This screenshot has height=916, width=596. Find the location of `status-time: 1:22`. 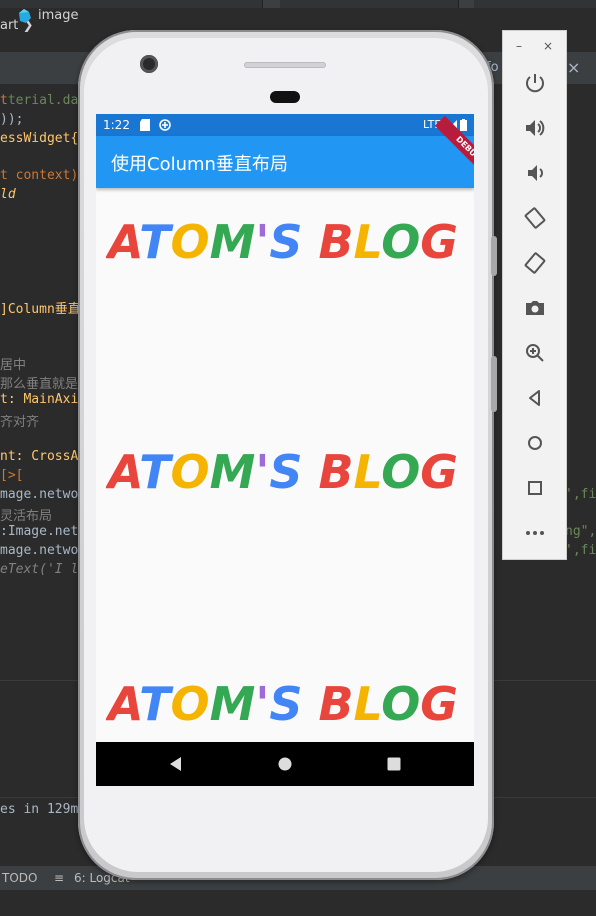

status-time: 1:22 is located at coordinates (116, 125).